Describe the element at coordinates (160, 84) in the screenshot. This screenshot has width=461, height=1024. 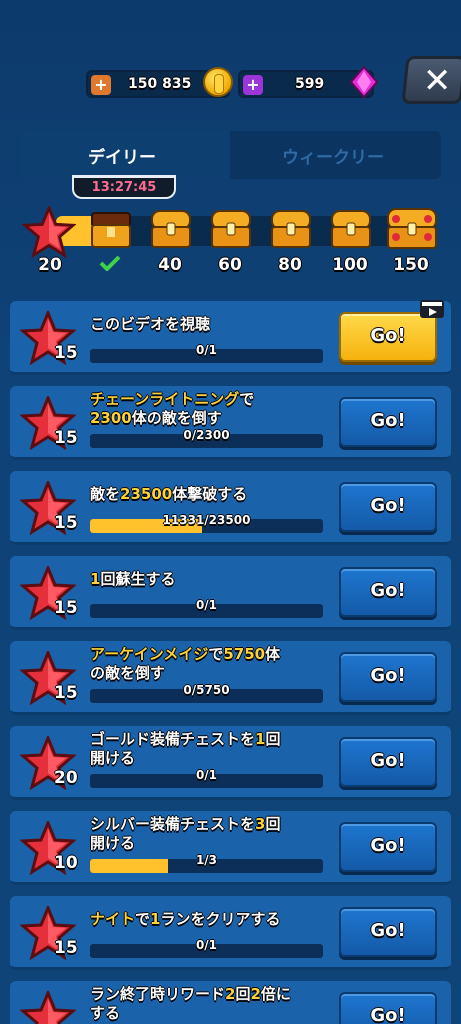
I see `gold-amount: 150 835` at that location.